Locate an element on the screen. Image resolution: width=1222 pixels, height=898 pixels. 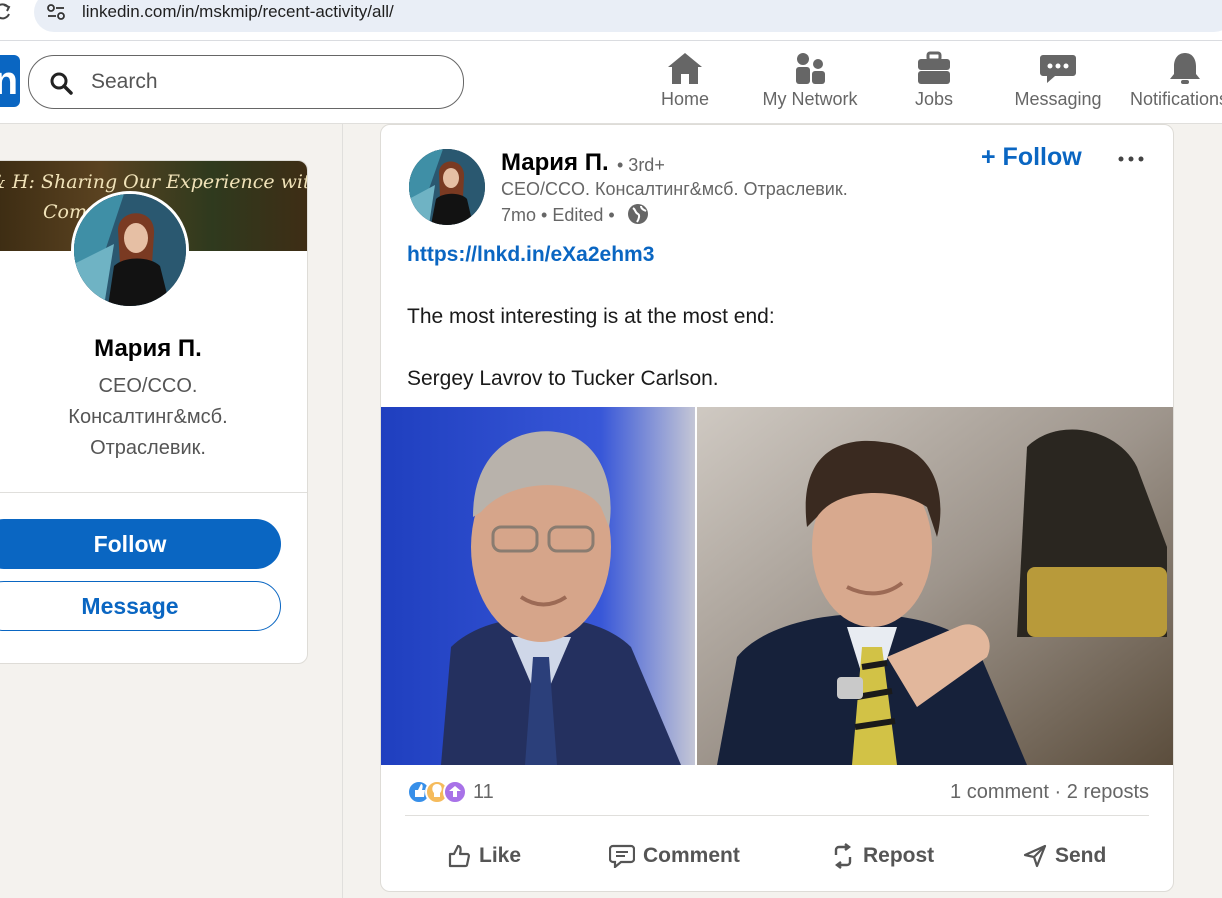
connection-degree: • 3rd+ is located at coordinates (641, 165).